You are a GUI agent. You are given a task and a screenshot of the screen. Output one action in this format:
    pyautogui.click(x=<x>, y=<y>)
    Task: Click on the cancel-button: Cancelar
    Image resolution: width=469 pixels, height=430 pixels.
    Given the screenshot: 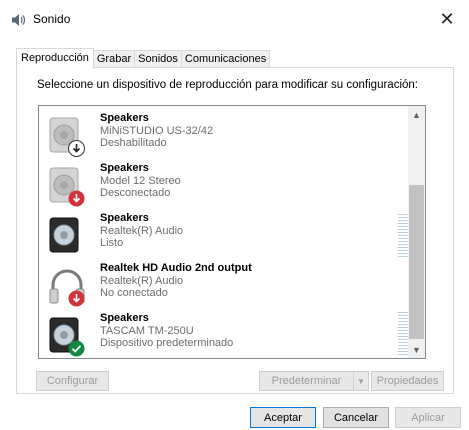 What is the action you would take?
    pyautogui.click(x=356, y=417)
    